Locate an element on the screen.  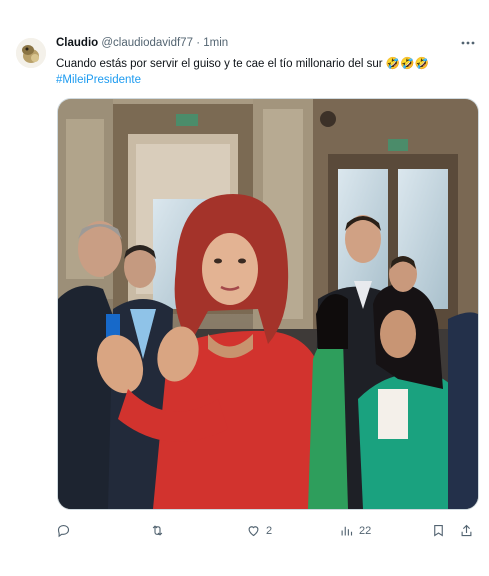
tweet-header: Claudio @claudiodavidf77 · 1min is located at coordinates (142, 43).